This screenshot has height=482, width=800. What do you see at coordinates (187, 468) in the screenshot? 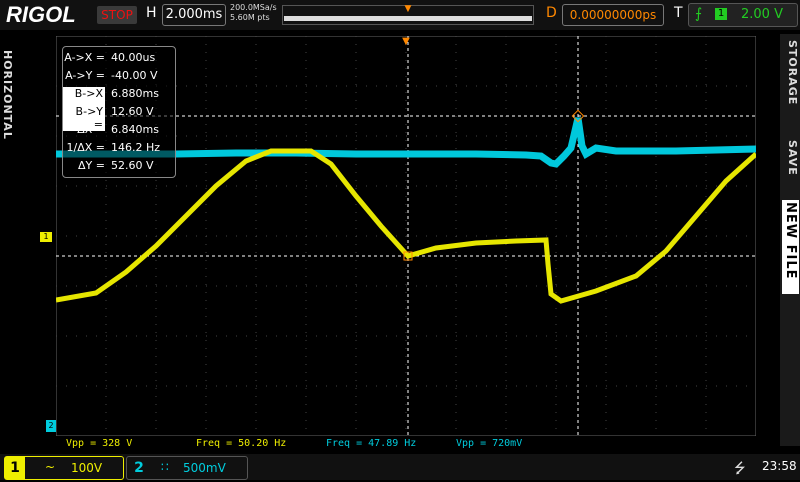
I see `channel-2-button: 2 ∷ 500mV` at bounding box center [187, 468].